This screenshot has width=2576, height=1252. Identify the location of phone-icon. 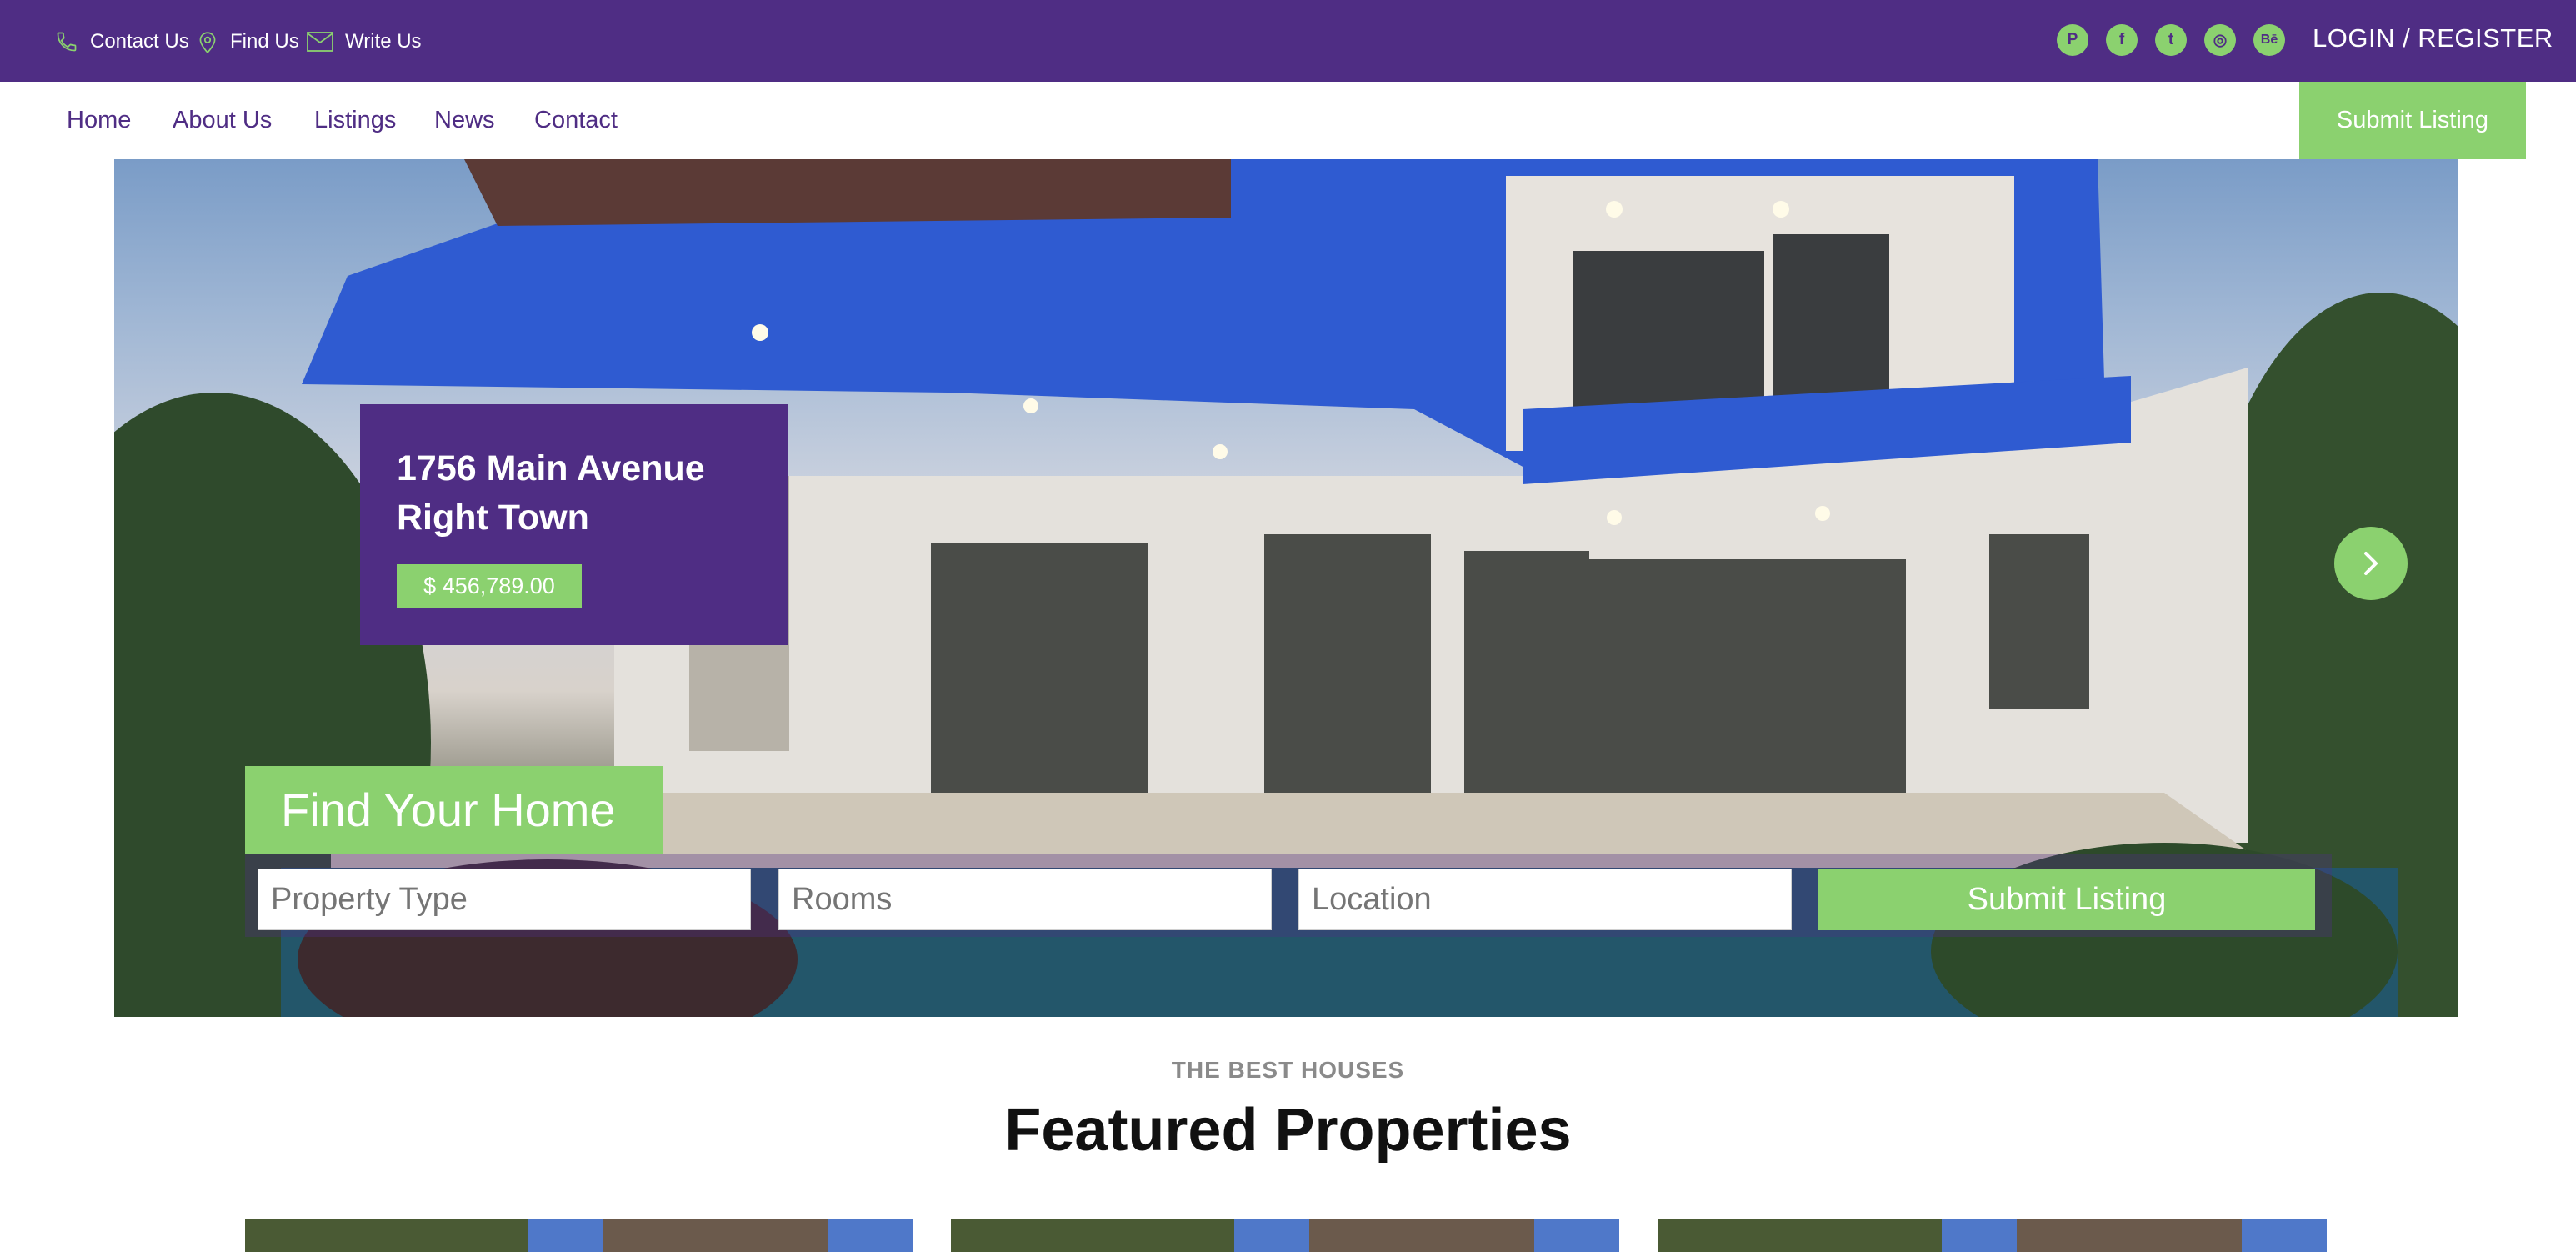
(67, 42).